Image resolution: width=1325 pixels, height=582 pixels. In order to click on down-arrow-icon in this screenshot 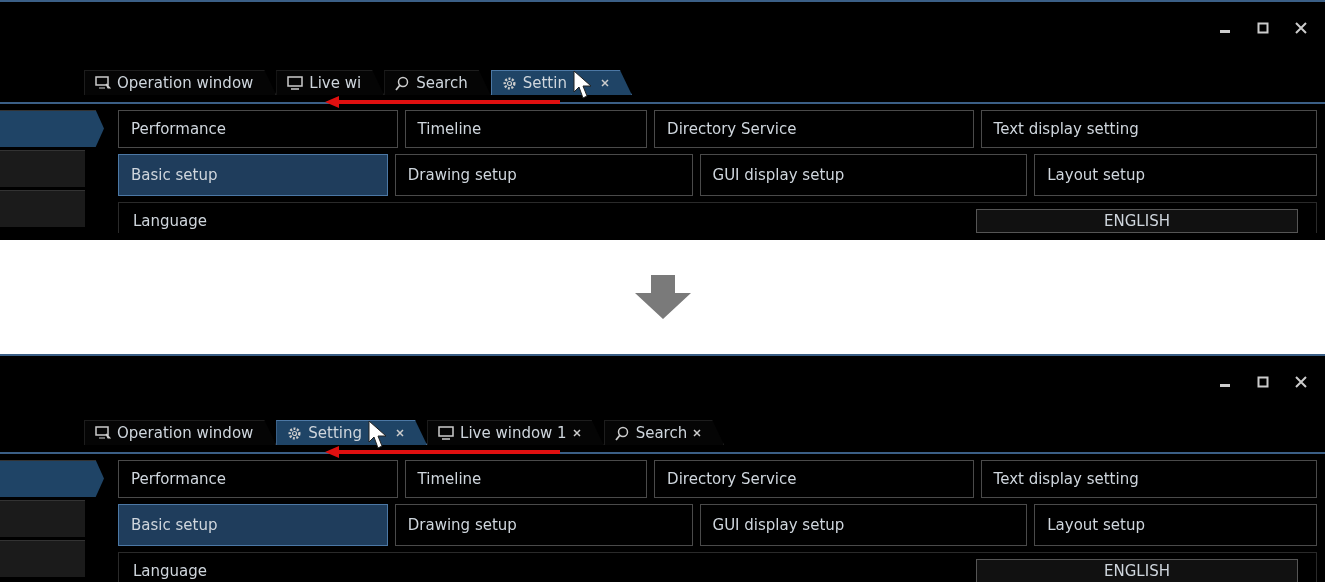, I will do `click(662, 297)`.